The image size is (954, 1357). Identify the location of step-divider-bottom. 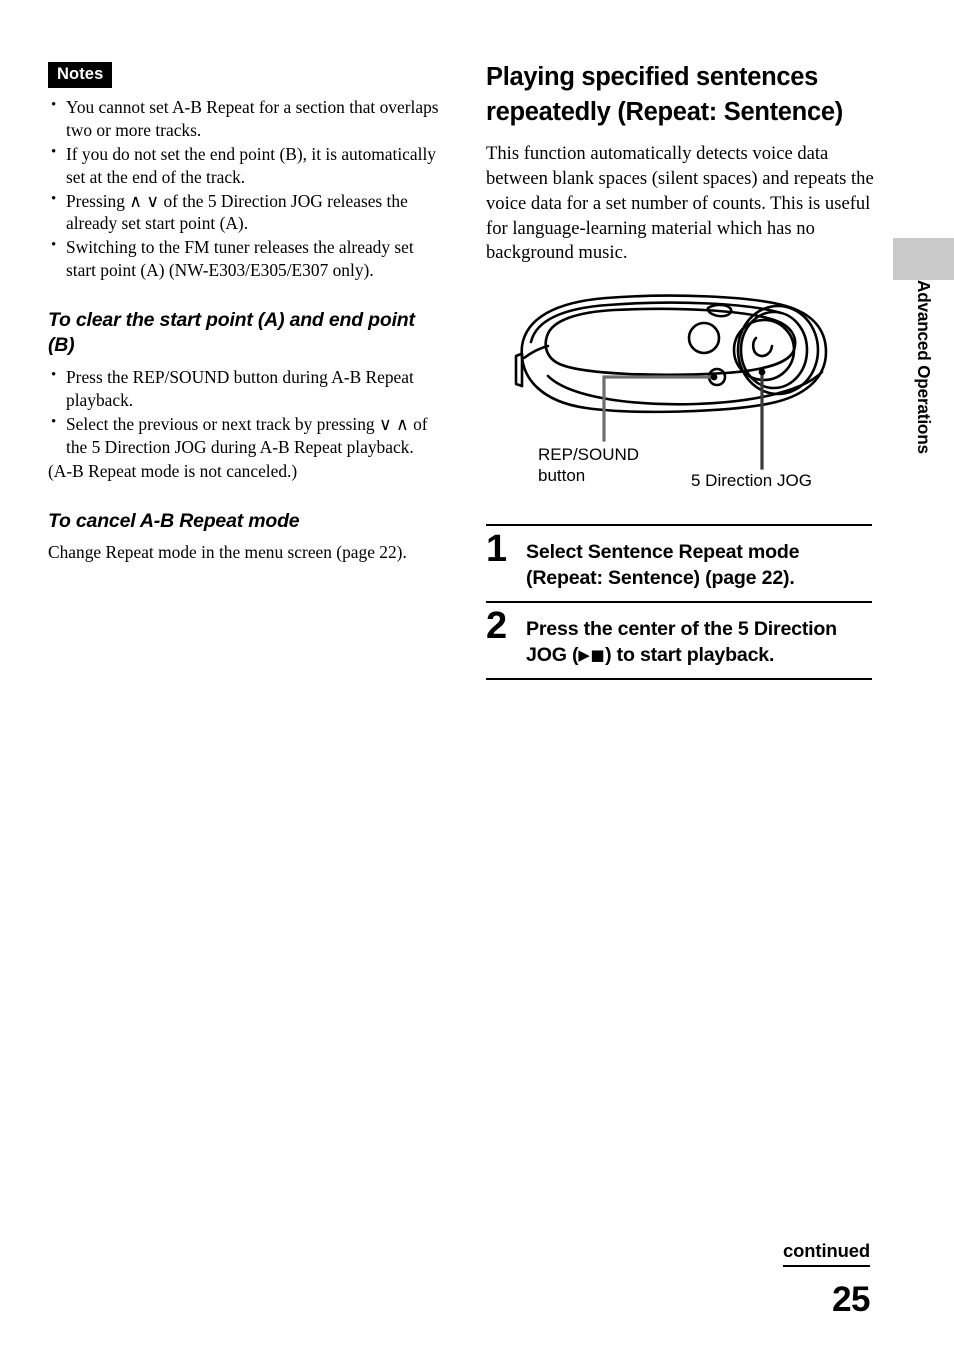
(679, 679).